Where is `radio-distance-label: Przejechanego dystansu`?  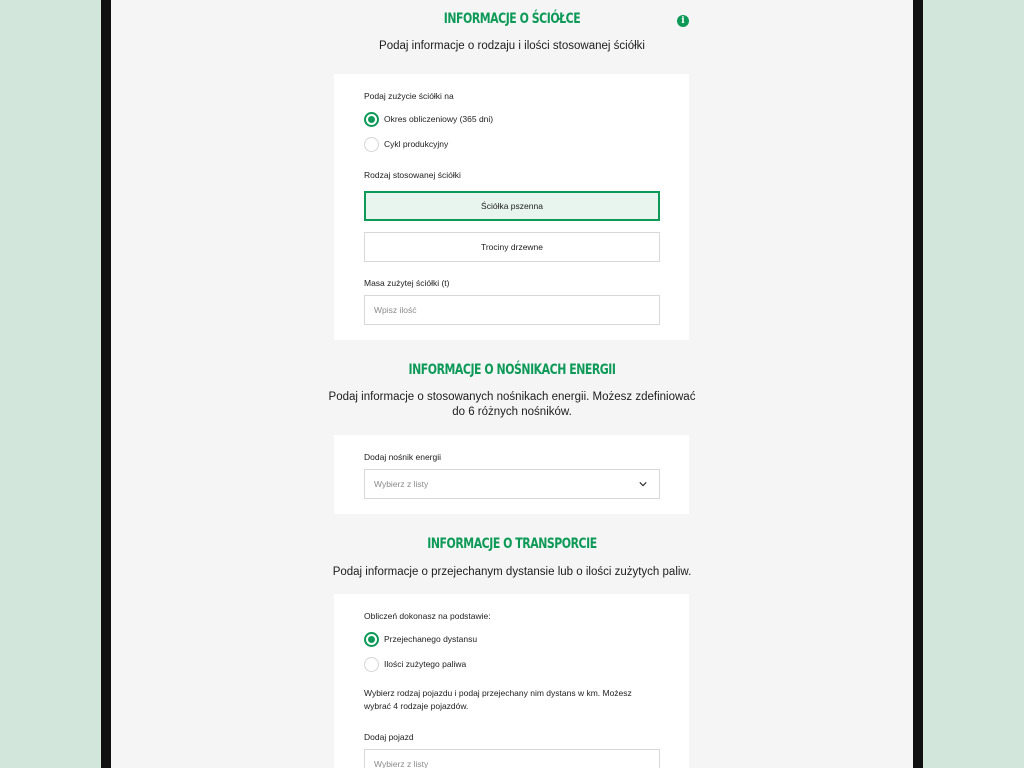
radio-distance-label: Przejechanego dystansu is located at coordinates (431, 639).